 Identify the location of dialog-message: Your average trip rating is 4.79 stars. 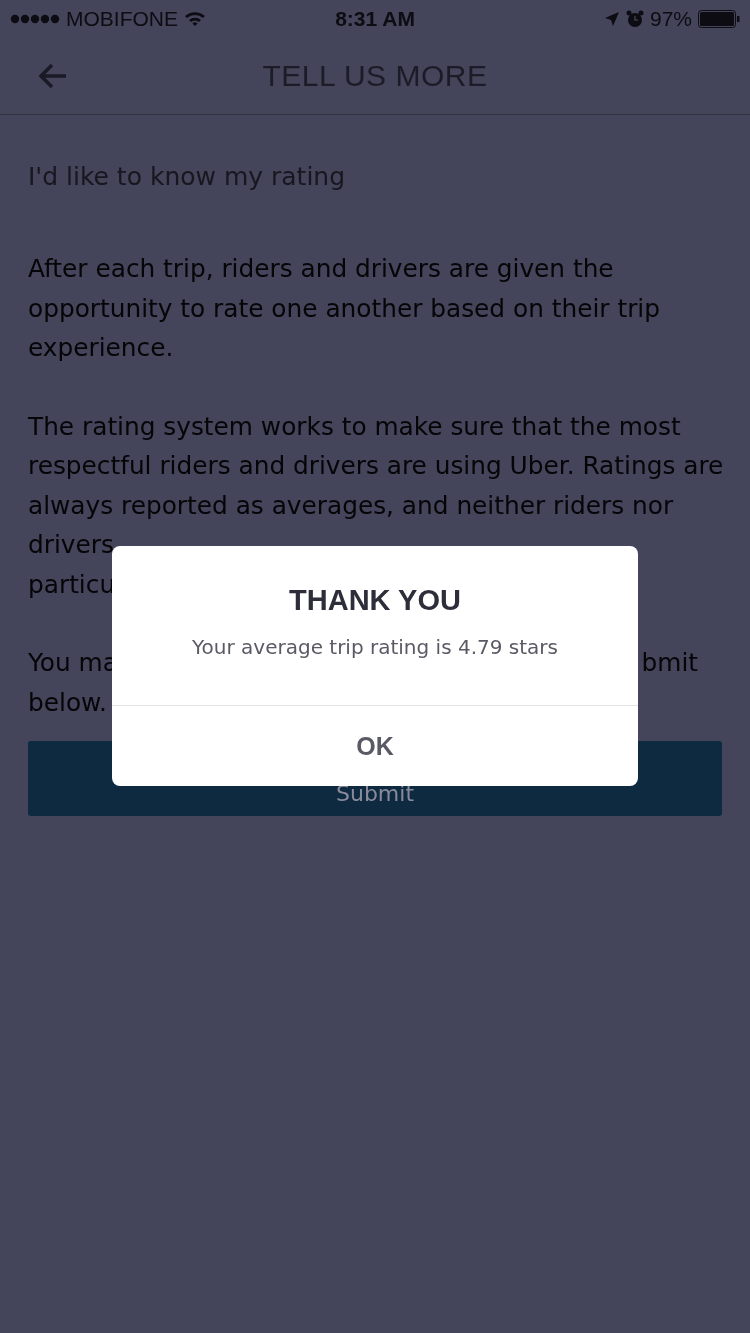
(375, 647).